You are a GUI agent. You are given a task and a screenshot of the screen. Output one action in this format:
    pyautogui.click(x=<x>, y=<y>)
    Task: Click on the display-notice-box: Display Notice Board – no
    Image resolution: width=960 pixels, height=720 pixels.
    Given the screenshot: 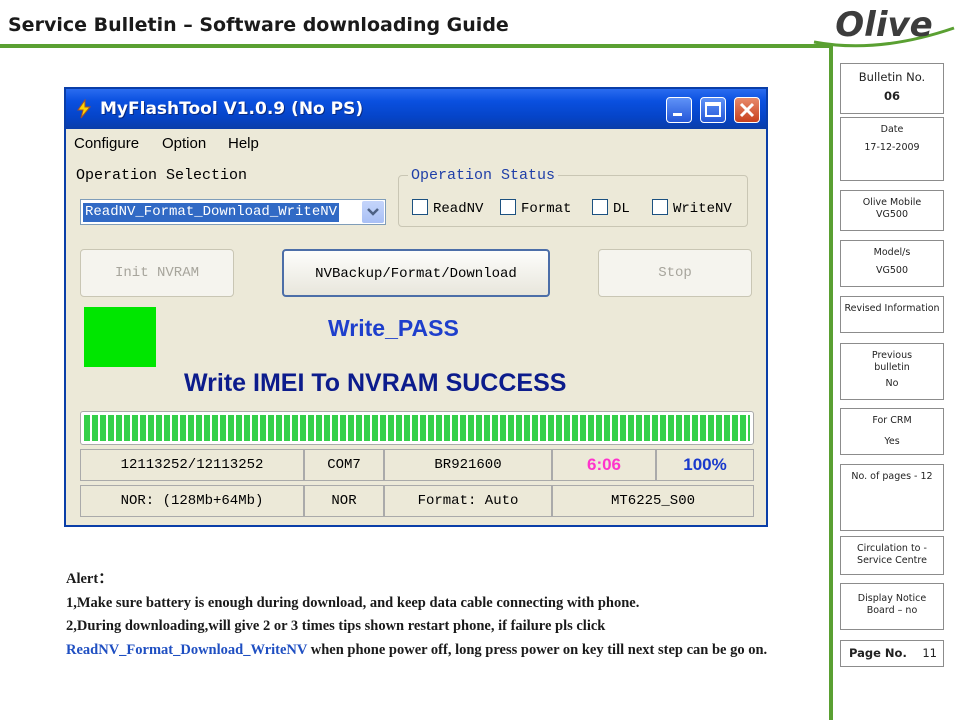 What is the action you would take?
    pyautogui.click(x=892, y=606)
    